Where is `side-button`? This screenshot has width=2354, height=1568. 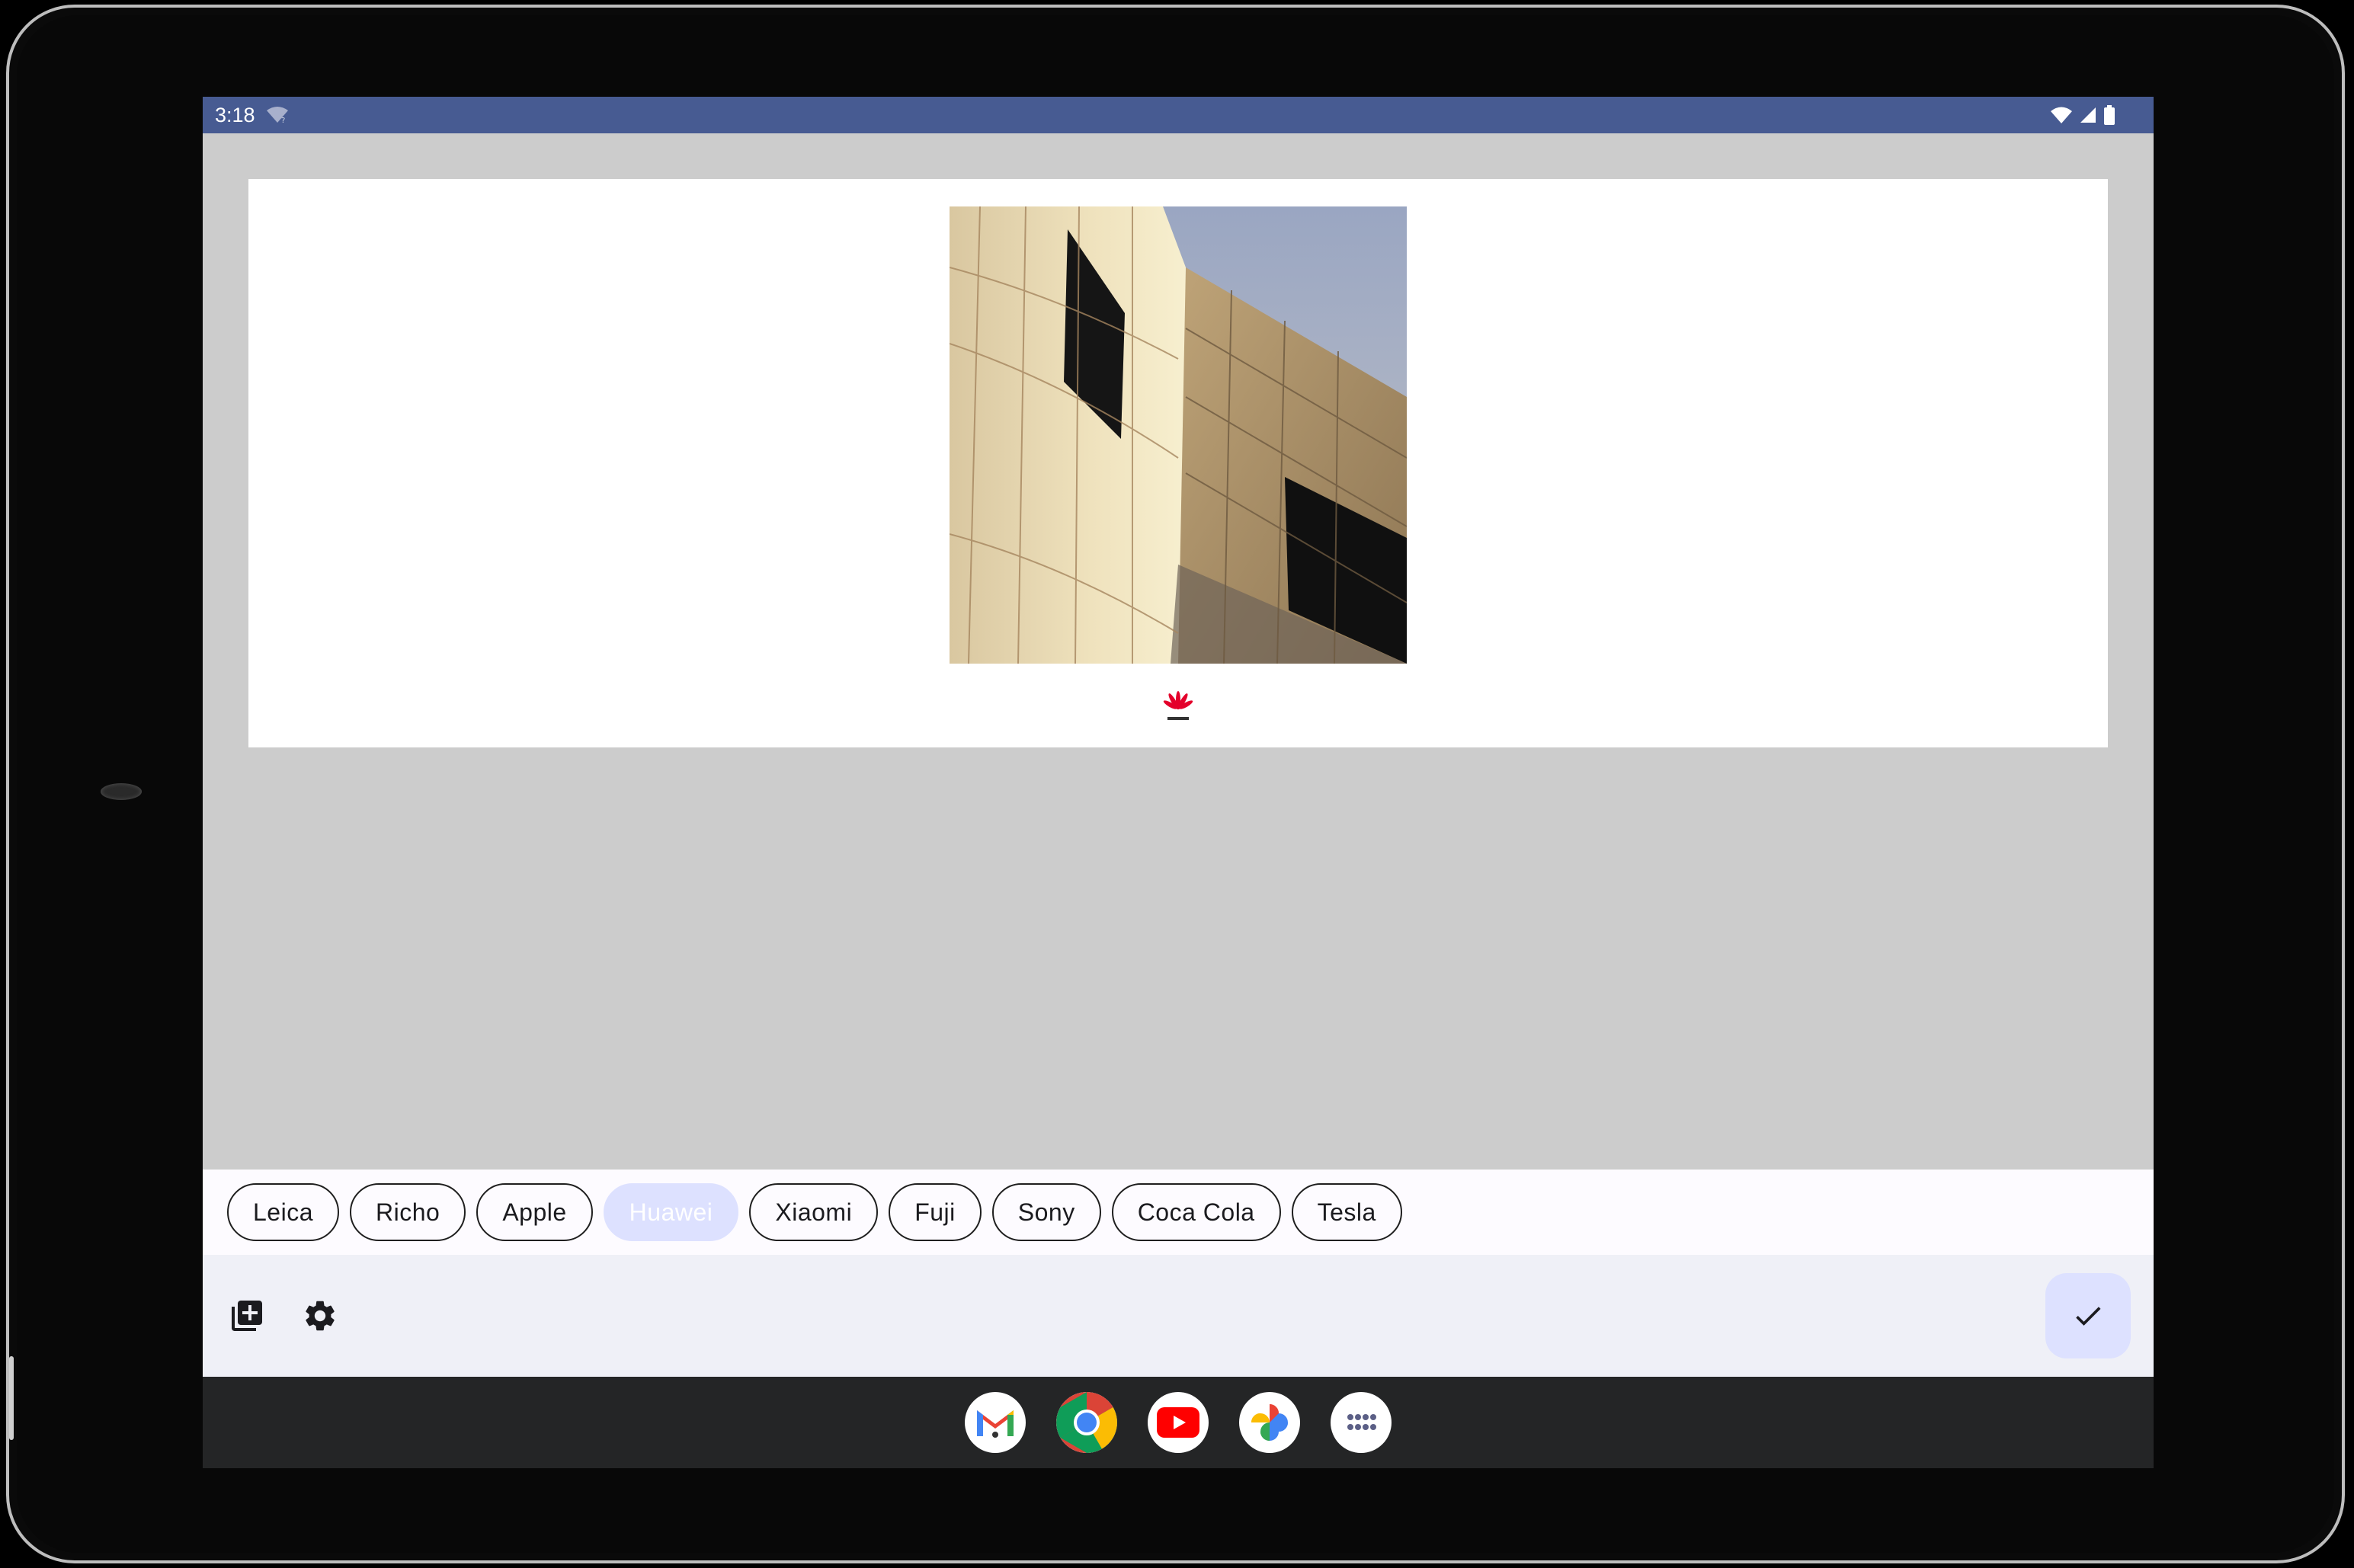
side-button is located at coordinates (11, 1398).